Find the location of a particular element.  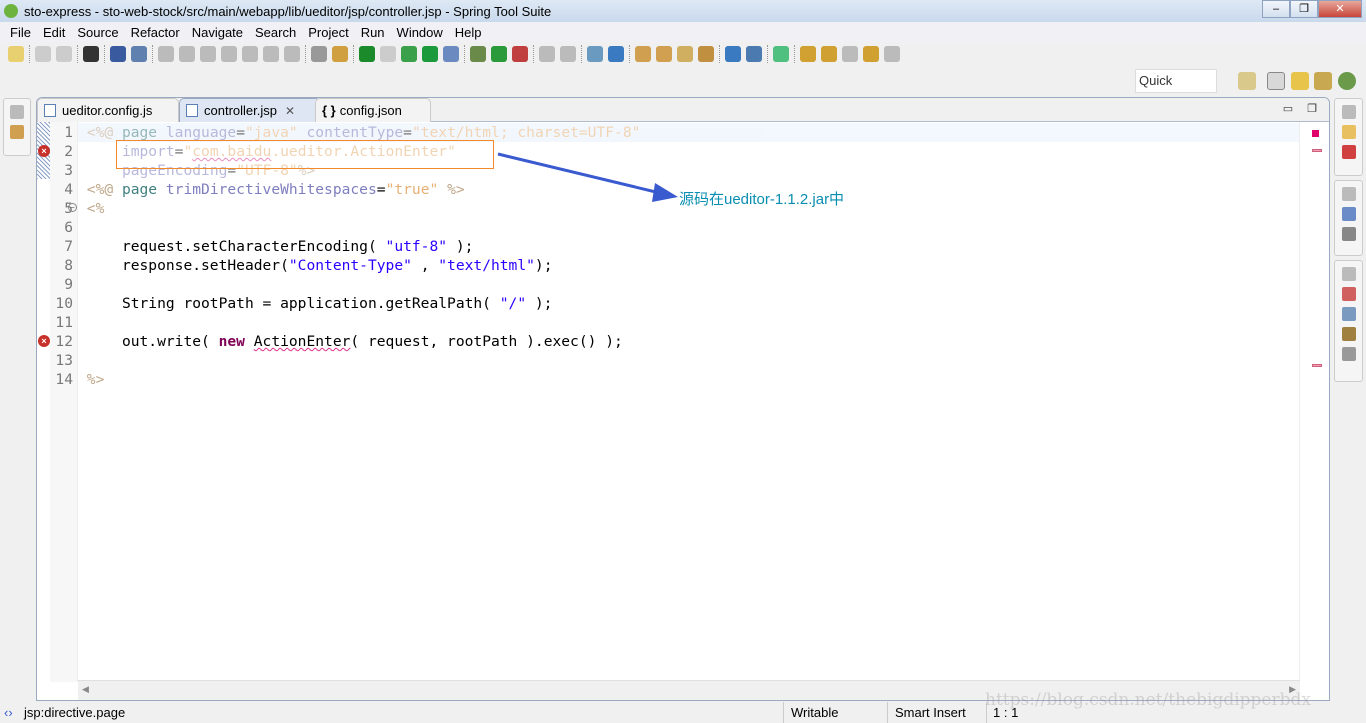

close-tab-icon: ✕ is located at coordinates (290, 111).